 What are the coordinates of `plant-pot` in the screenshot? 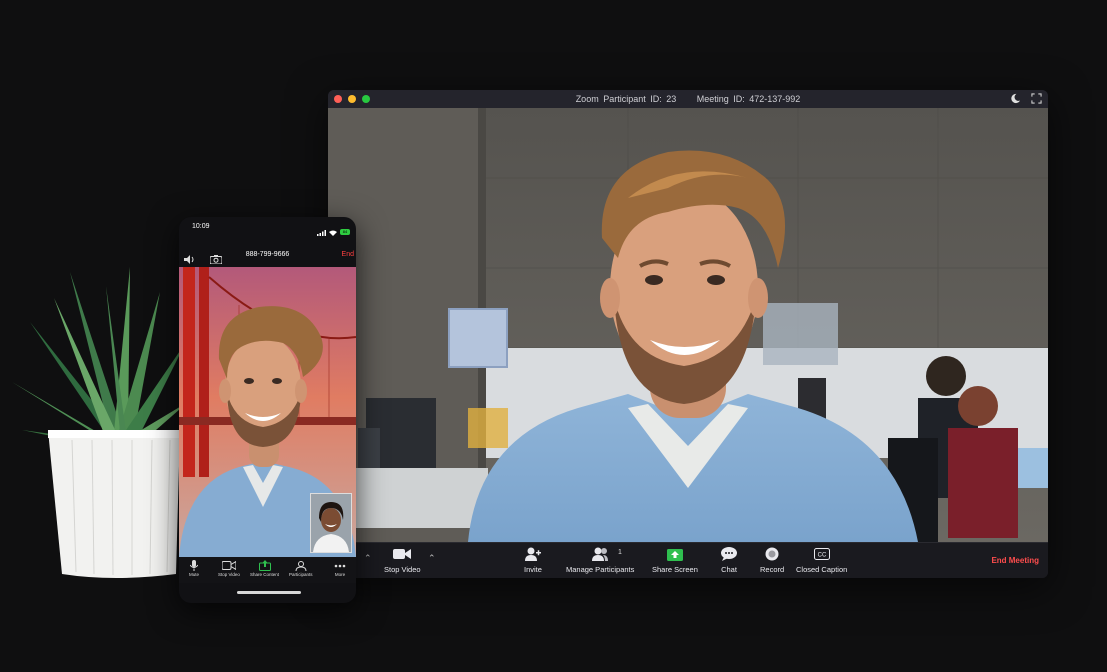 It's located at (114, 504).